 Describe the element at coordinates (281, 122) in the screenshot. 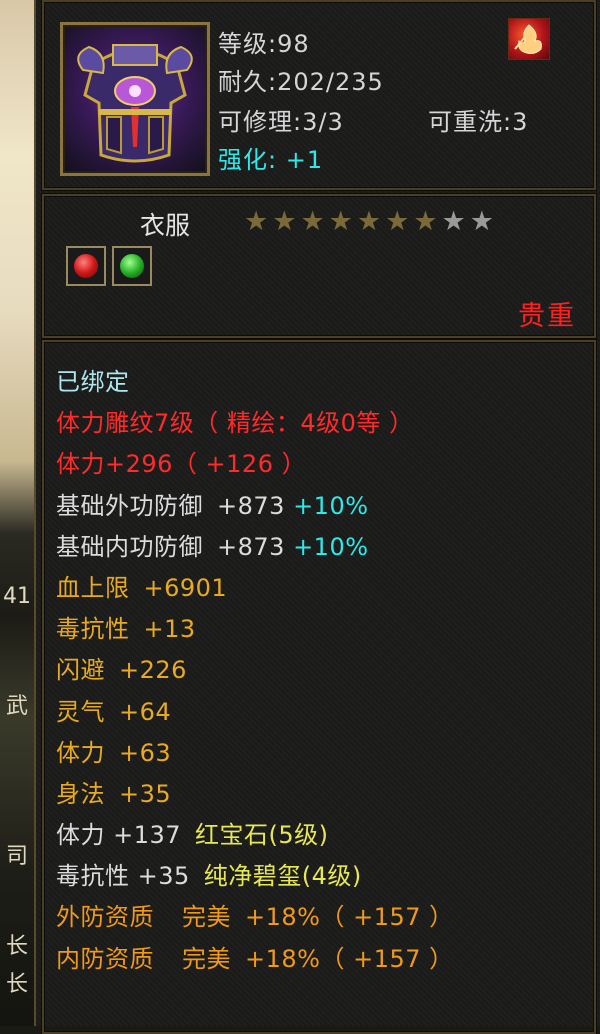

I see `item-repairable: 可修理:3/3` at that location.